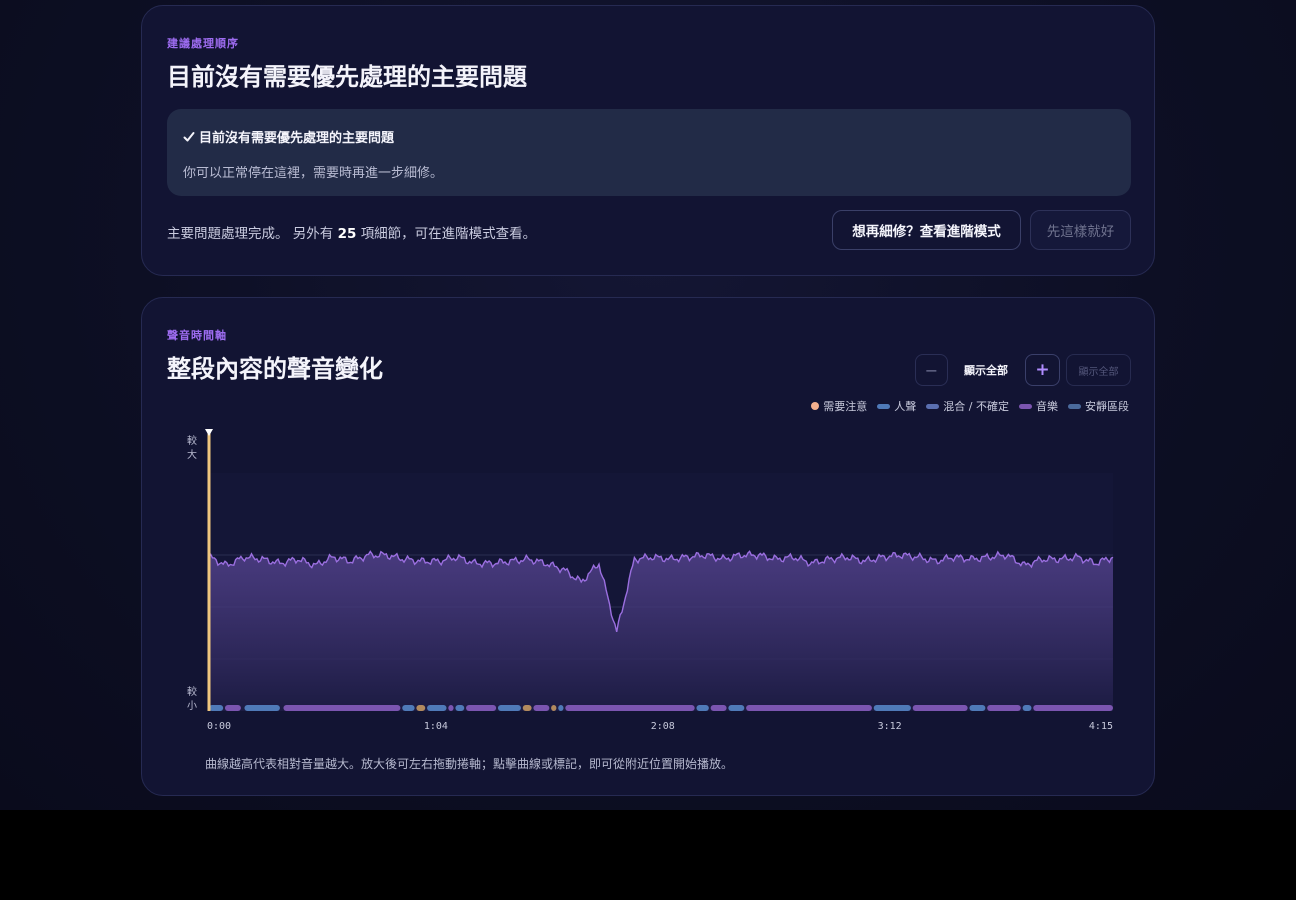 The width and height of the screenshot is (1296, 900). Describe the element at coordinates (649, 152) in the screenshot. I see `status-notice: 目前沒有需要優先處理的主要問題 你可以正常停在這裡，需要時再進一步細修。` at that location.